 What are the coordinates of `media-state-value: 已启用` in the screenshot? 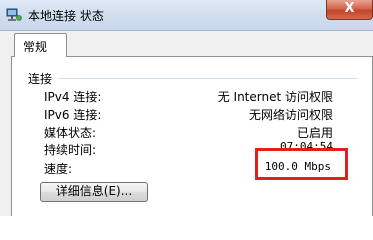 It's located at (314, 133).